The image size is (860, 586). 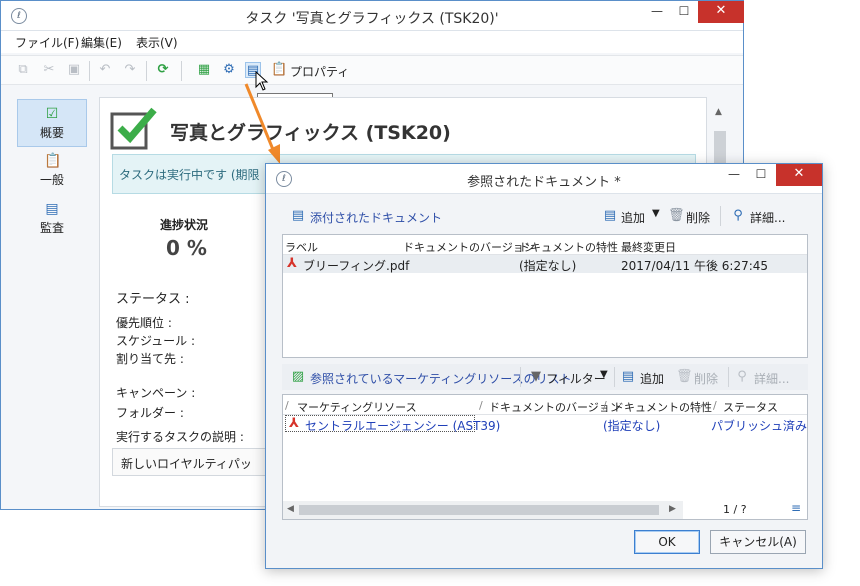 What do you see at coordinates (796, 508) in the screenshot?
I see `list-menu-icon: ≡` at bounding box center [796, 508].